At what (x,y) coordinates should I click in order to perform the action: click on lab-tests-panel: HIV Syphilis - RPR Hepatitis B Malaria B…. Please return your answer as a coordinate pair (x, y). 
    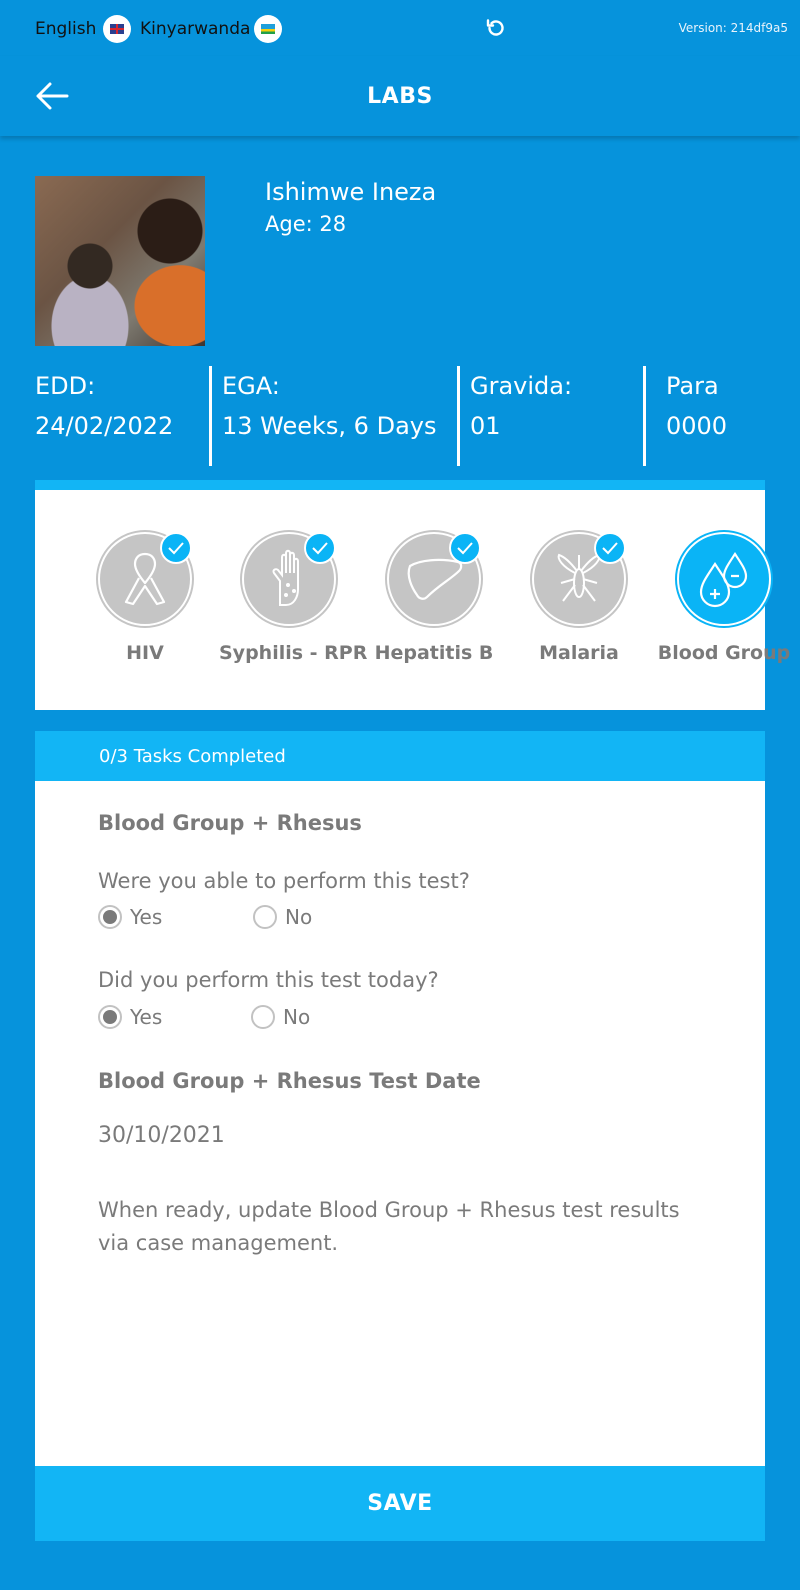
    Looking at the image, I should click on (412, 595).